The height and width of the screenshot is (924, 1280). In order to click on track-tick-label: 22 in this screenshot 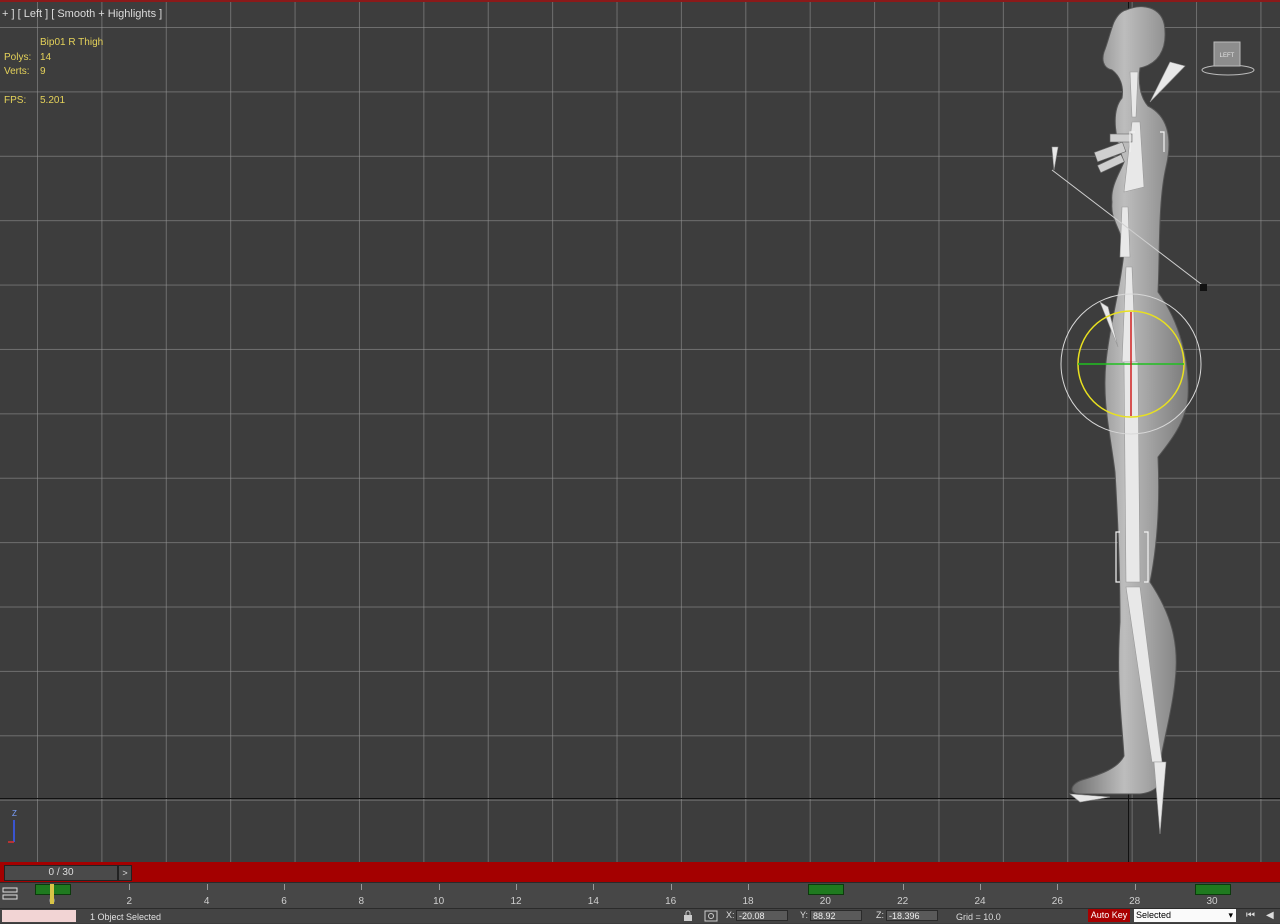, I will do `click(903, 901)`.